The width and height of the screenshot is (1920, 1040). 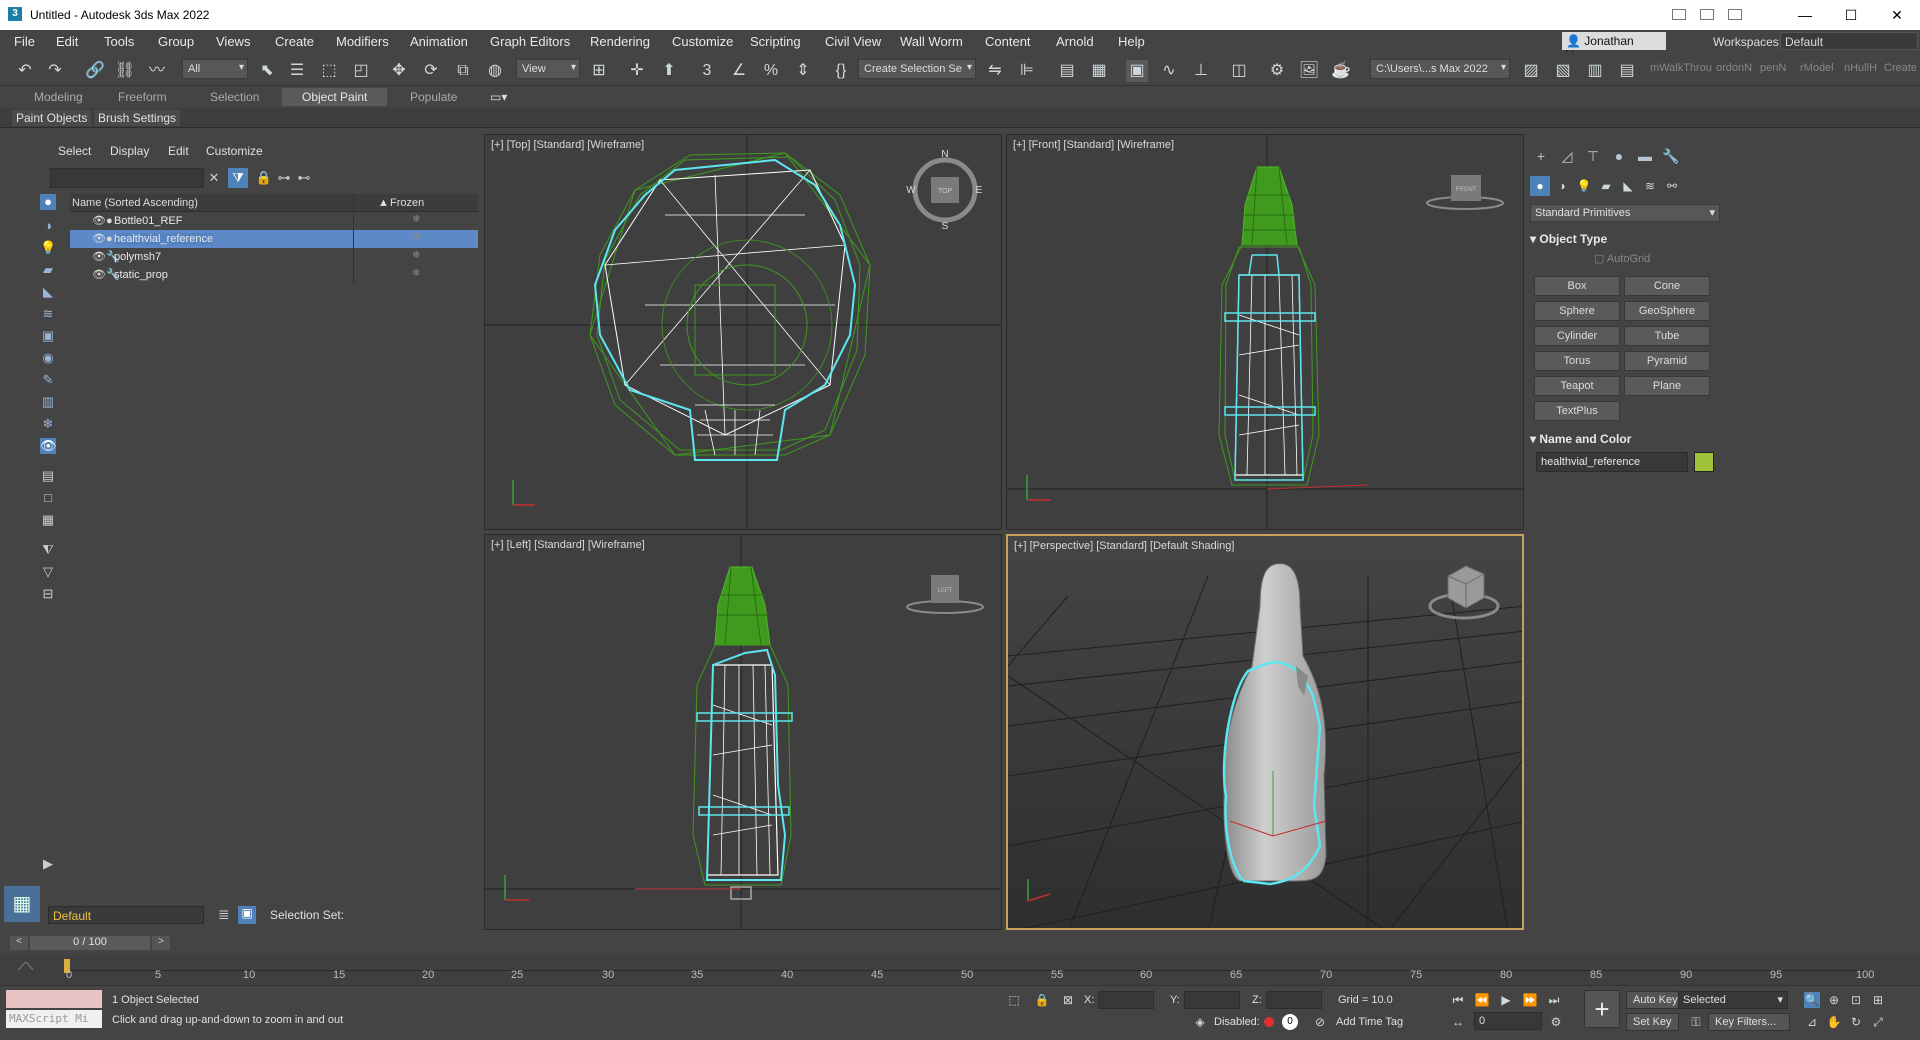 What do you see at coordinates (125, 71) in the screenshot?
I see `unlink-icon: ⛓` at bounding box center [125, 71].